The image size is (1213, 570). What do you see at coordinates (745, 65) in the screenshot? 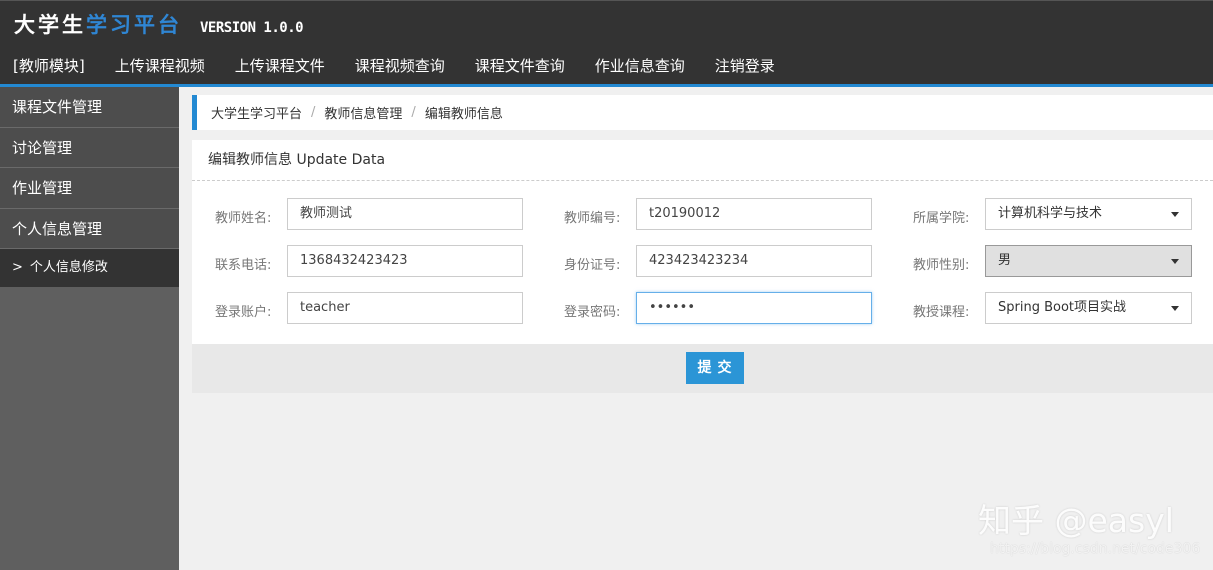
I see `nav-logout: 注销登录` at bounding box center [745, 65].